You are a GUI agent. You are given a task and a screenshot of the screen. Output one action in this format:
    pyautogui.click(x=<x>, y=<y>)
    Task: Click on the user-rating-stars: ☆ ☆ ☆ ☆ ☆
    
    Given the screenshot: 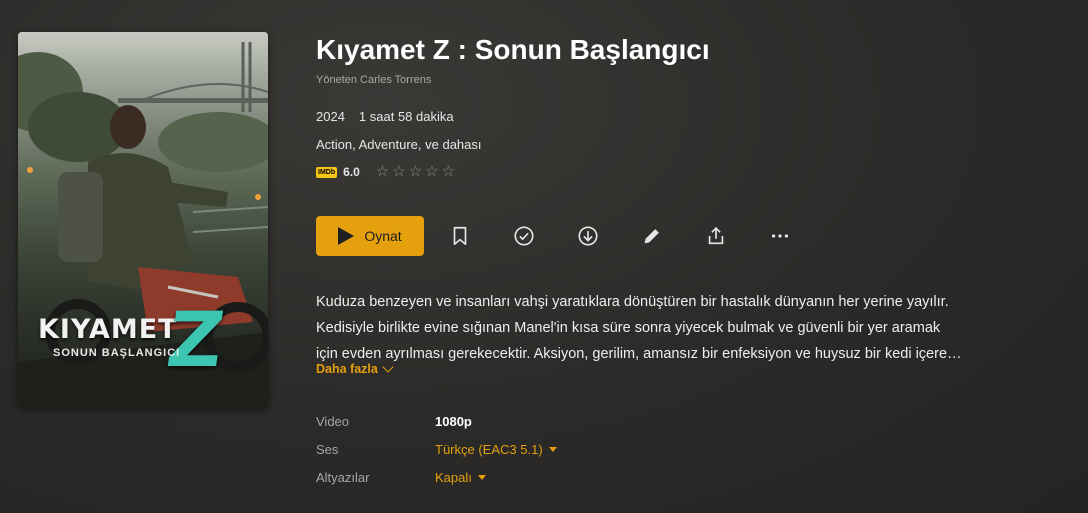 What is the action you would take?
    pyautogui.click(x=415, y=172)
    